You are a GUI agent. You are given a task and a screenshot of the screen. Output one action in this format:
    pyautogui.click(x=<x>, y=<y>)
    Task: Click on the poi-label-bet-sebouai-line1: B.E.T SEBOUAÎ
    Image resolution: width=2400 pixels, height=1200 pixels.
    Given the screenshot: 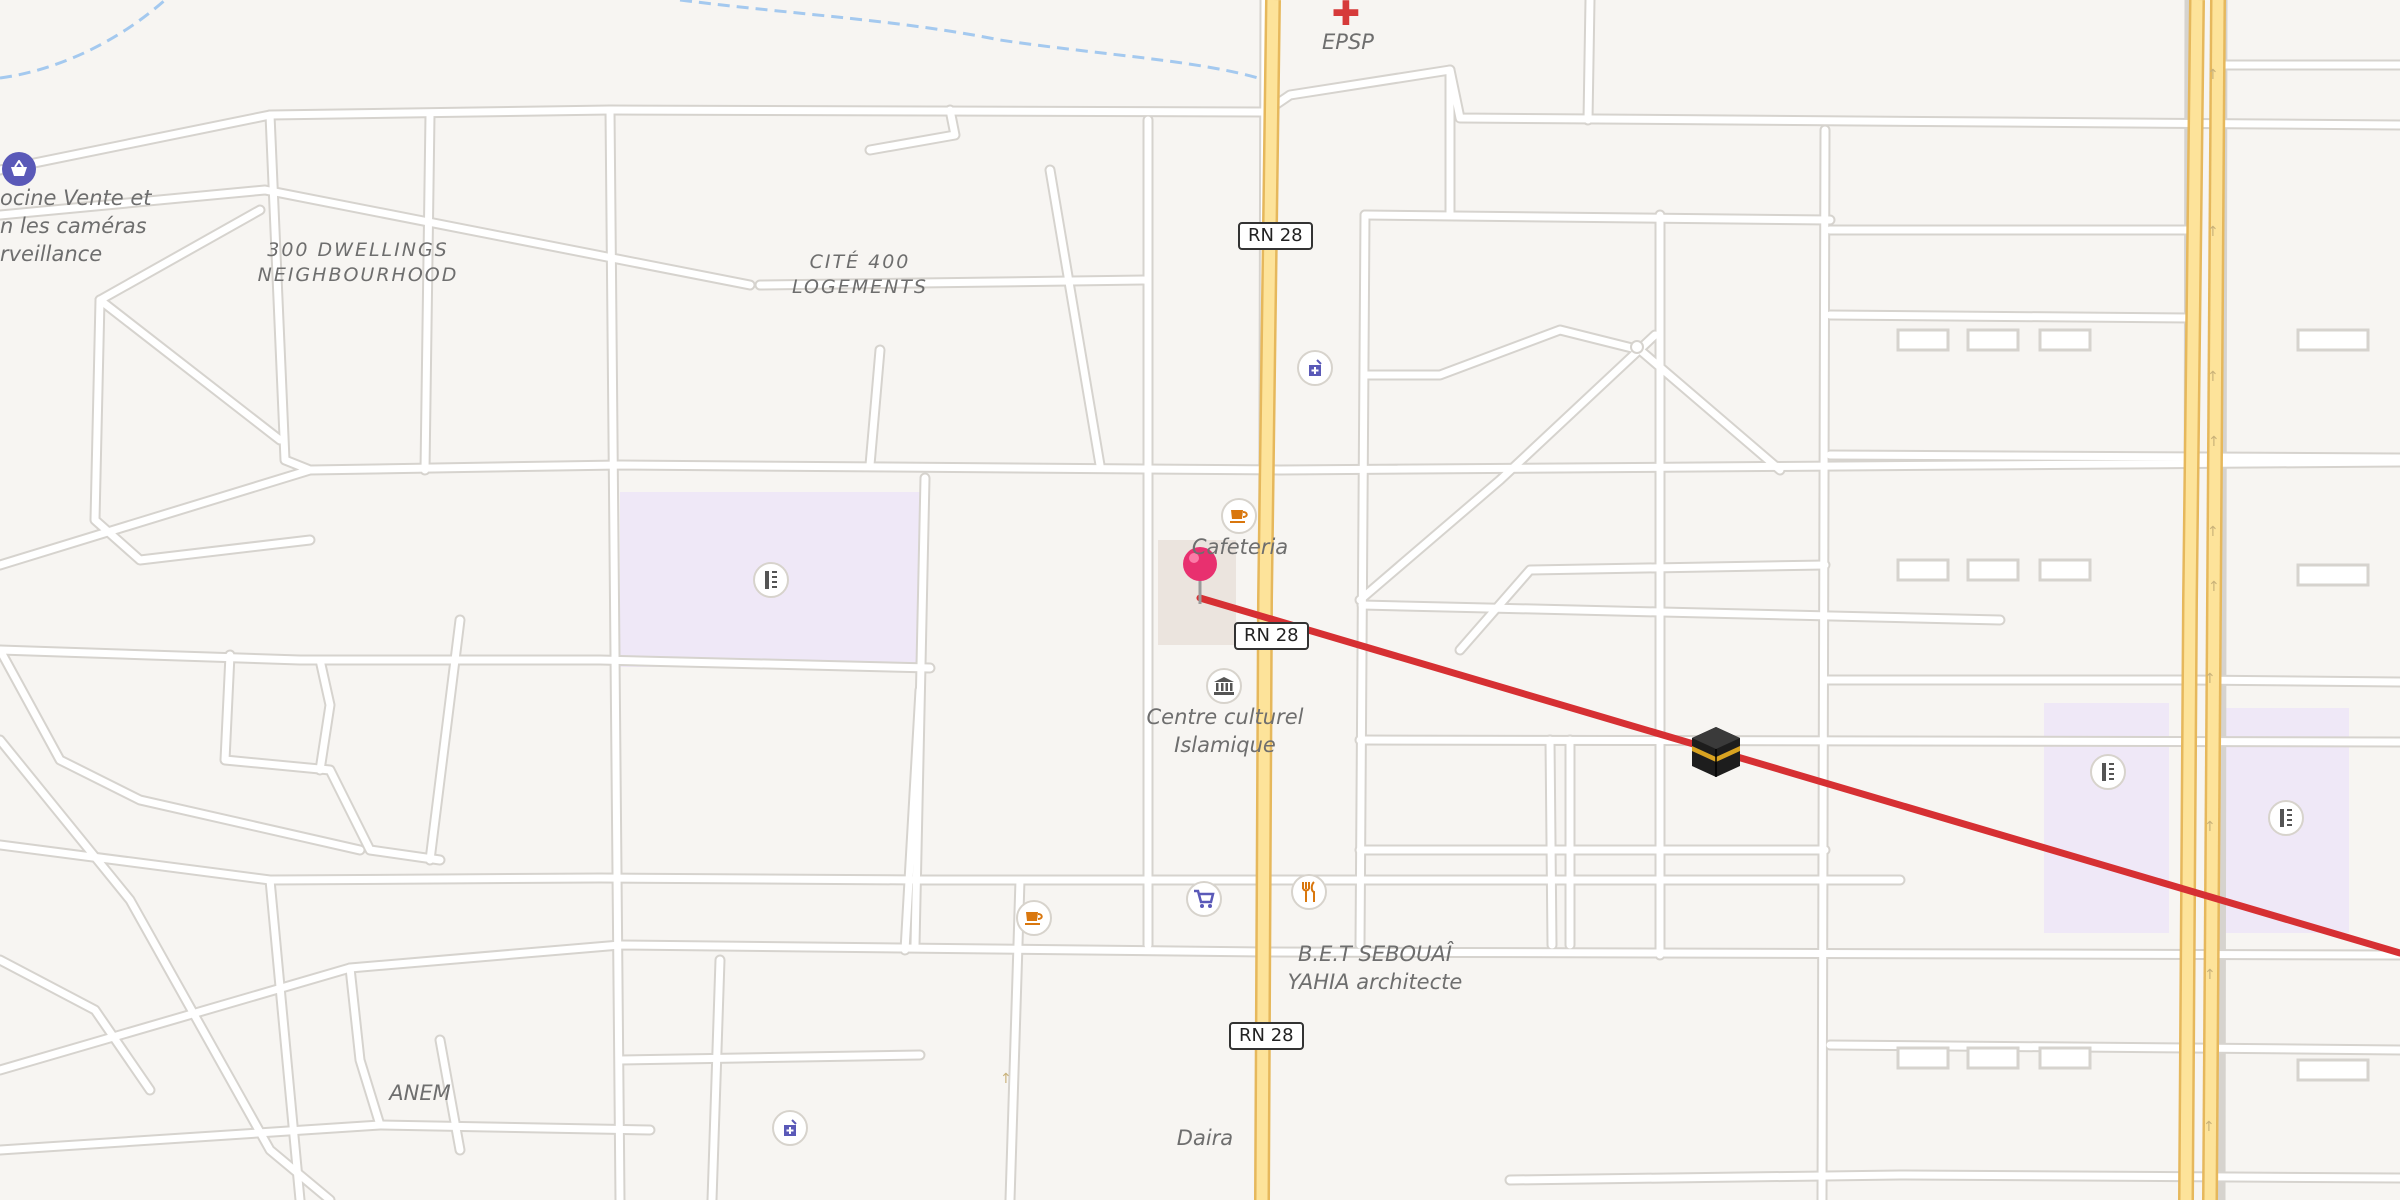 What is the action you would take?
    pyautogui.click(x=1375, y=954)
    